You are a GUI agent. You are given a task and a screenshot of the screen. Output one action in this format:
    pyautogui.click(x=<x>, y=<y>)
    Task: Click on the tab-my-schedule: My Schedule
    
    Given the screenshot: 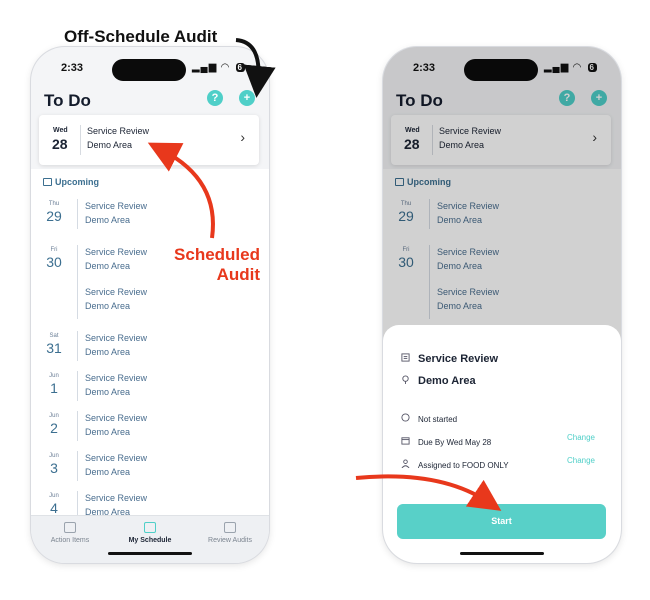 What is the action you would take?
    pyautogui.click(x=150, y=533)
    